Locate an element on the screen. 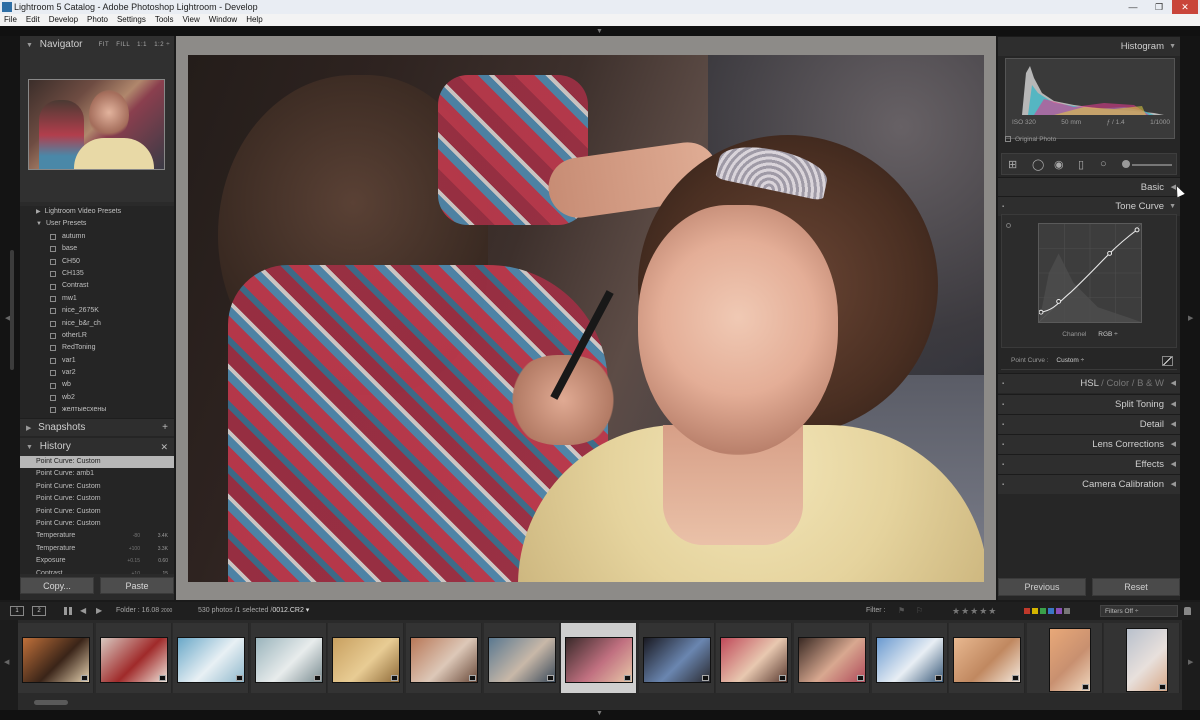 This screenshot has width=1200, height=720. close-button: ✕ is located at coordinates (1185, 7).